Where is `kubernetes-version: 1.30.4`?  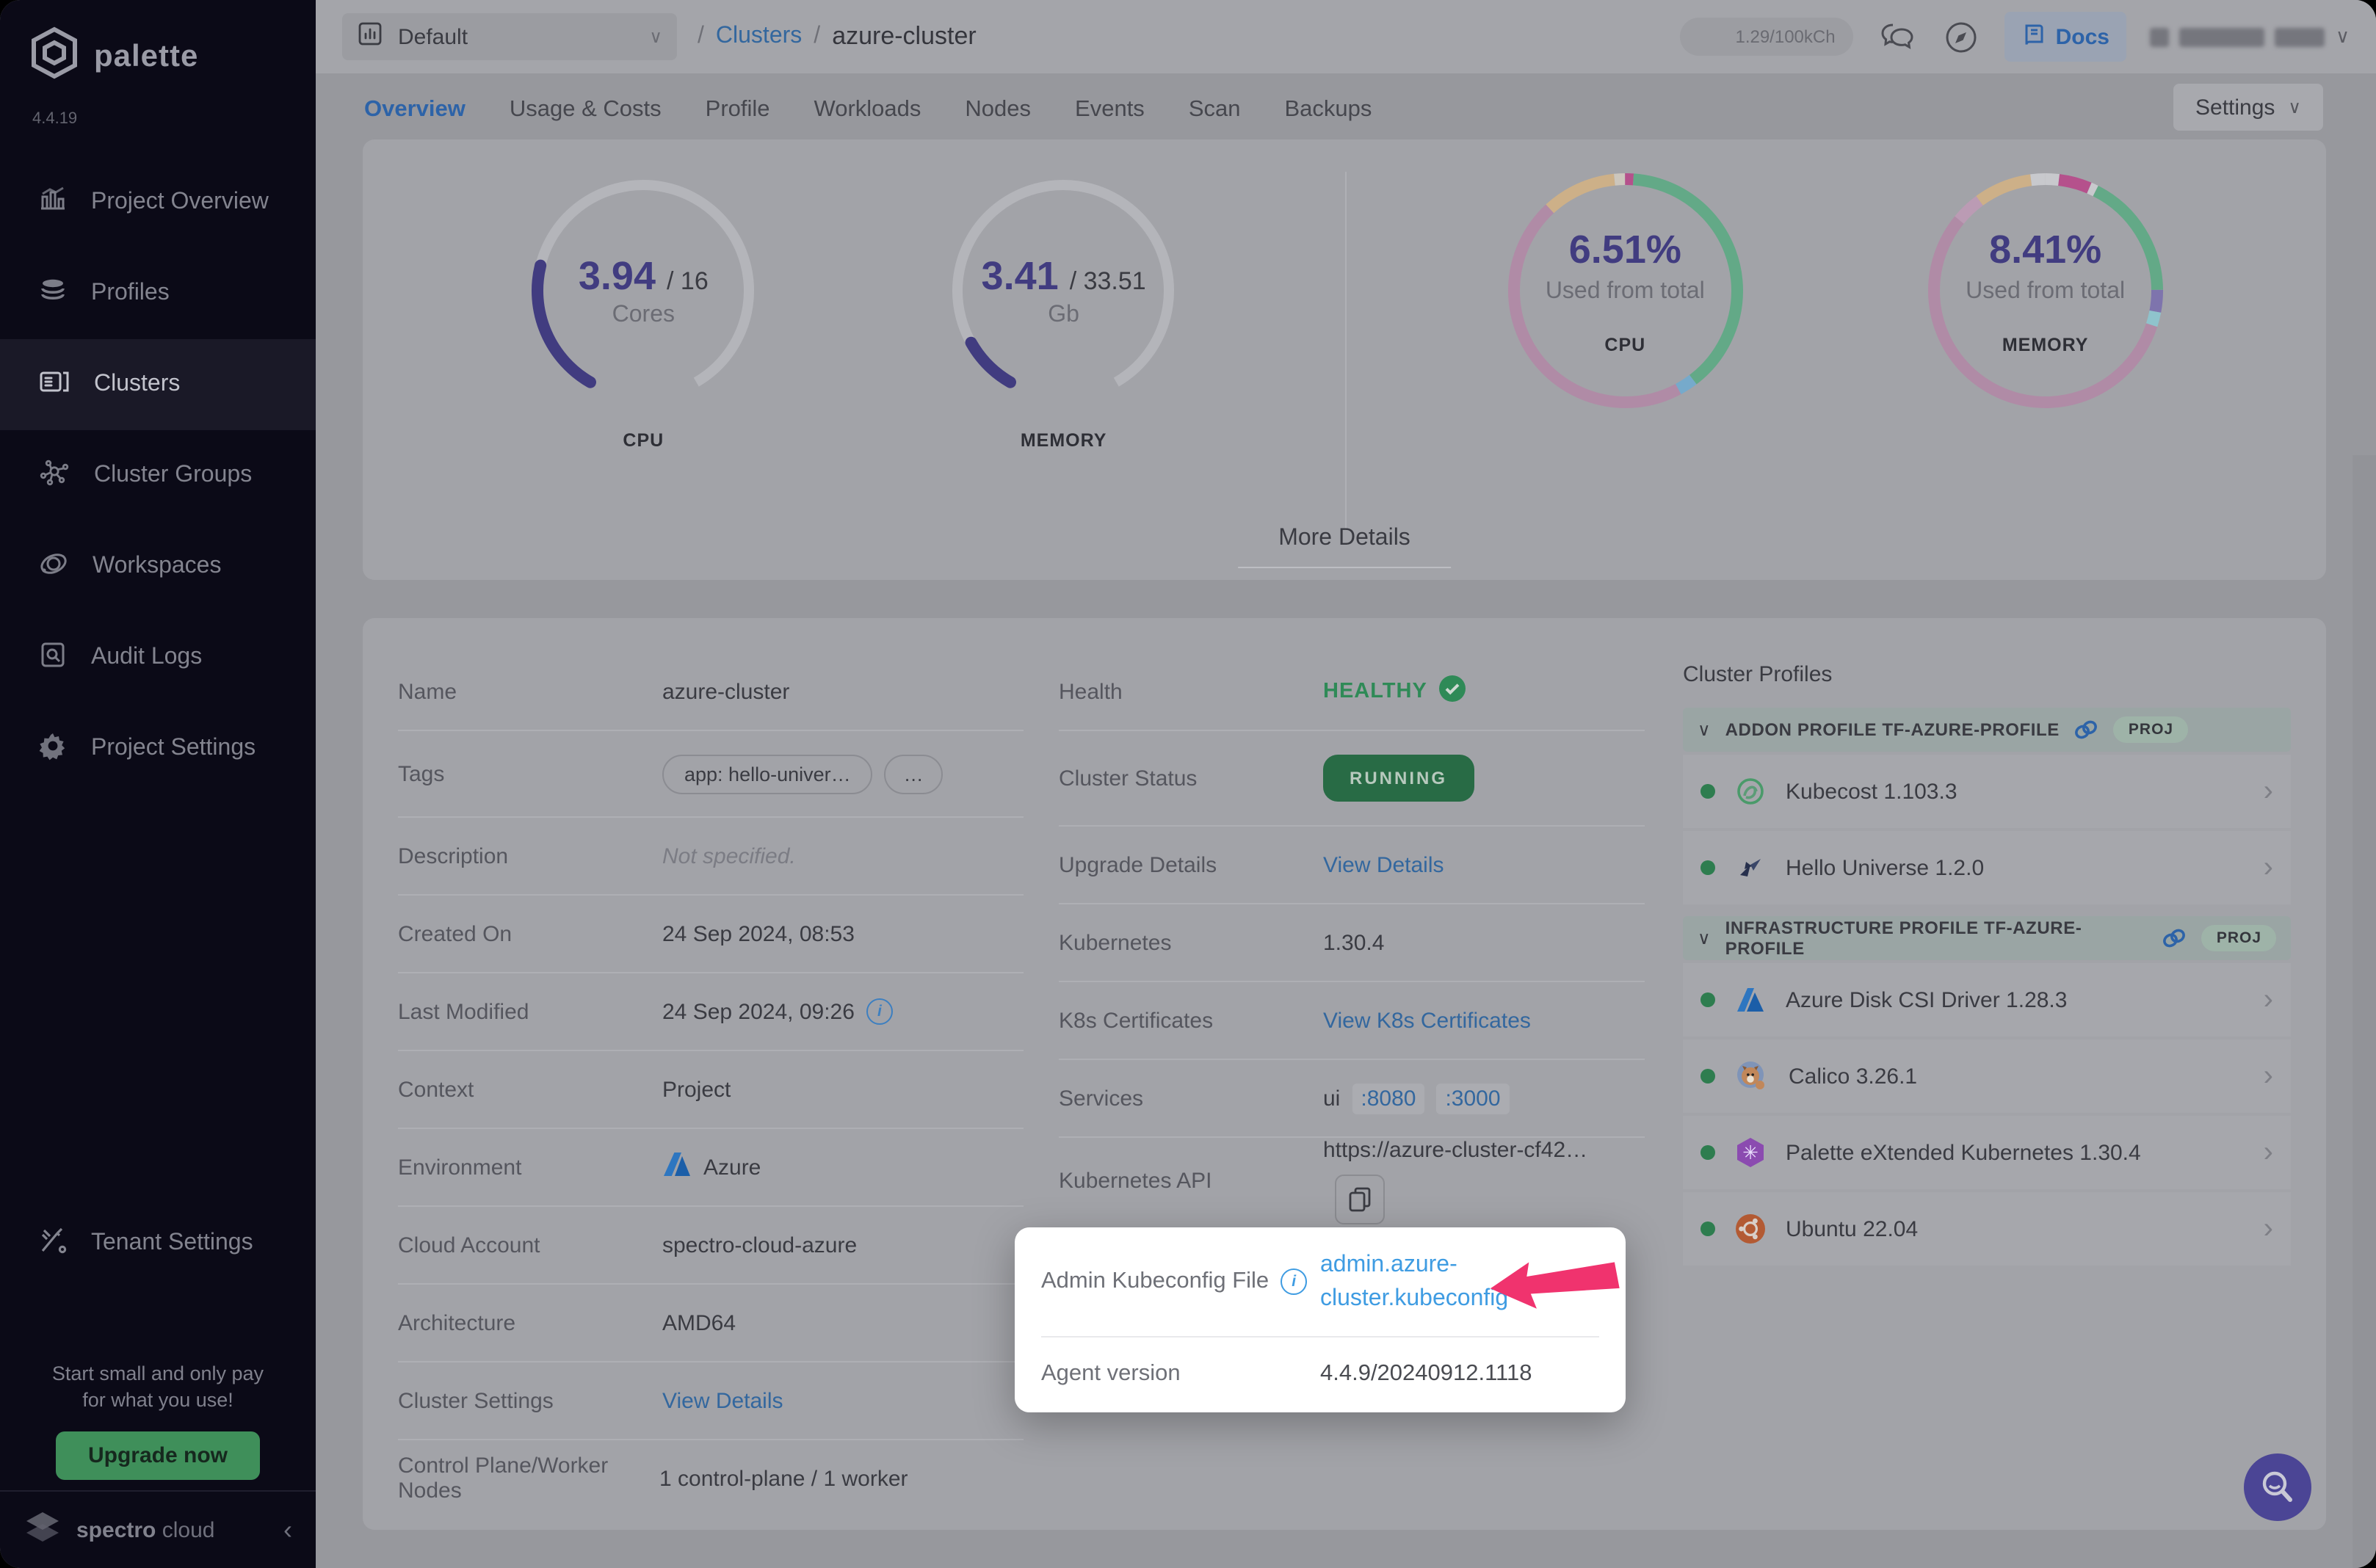 kubernetes-version: 1.30.4 is located at coordinates (1354, 942).